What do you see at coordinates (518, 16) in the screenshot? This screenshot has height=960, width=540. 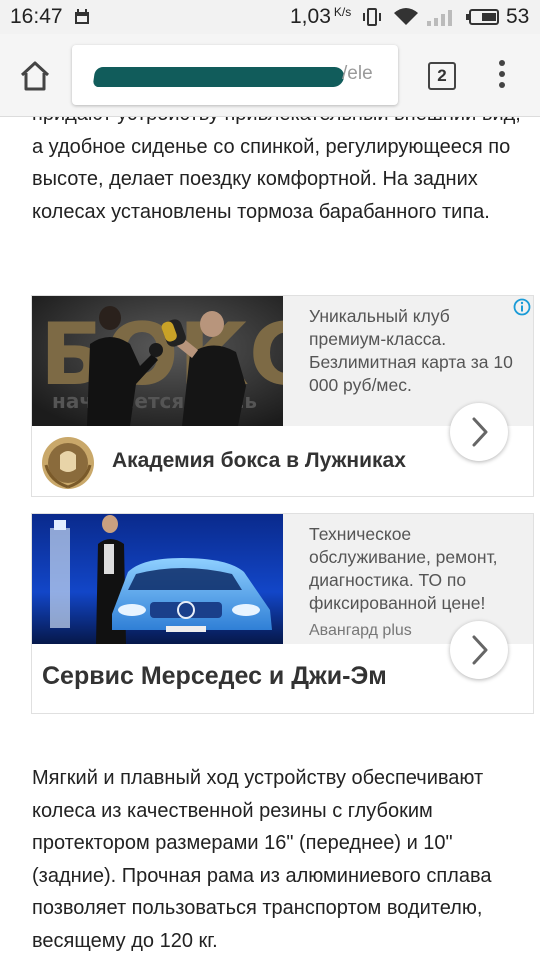 I see `battery-percent: 53` at bounding box center [518, 16].